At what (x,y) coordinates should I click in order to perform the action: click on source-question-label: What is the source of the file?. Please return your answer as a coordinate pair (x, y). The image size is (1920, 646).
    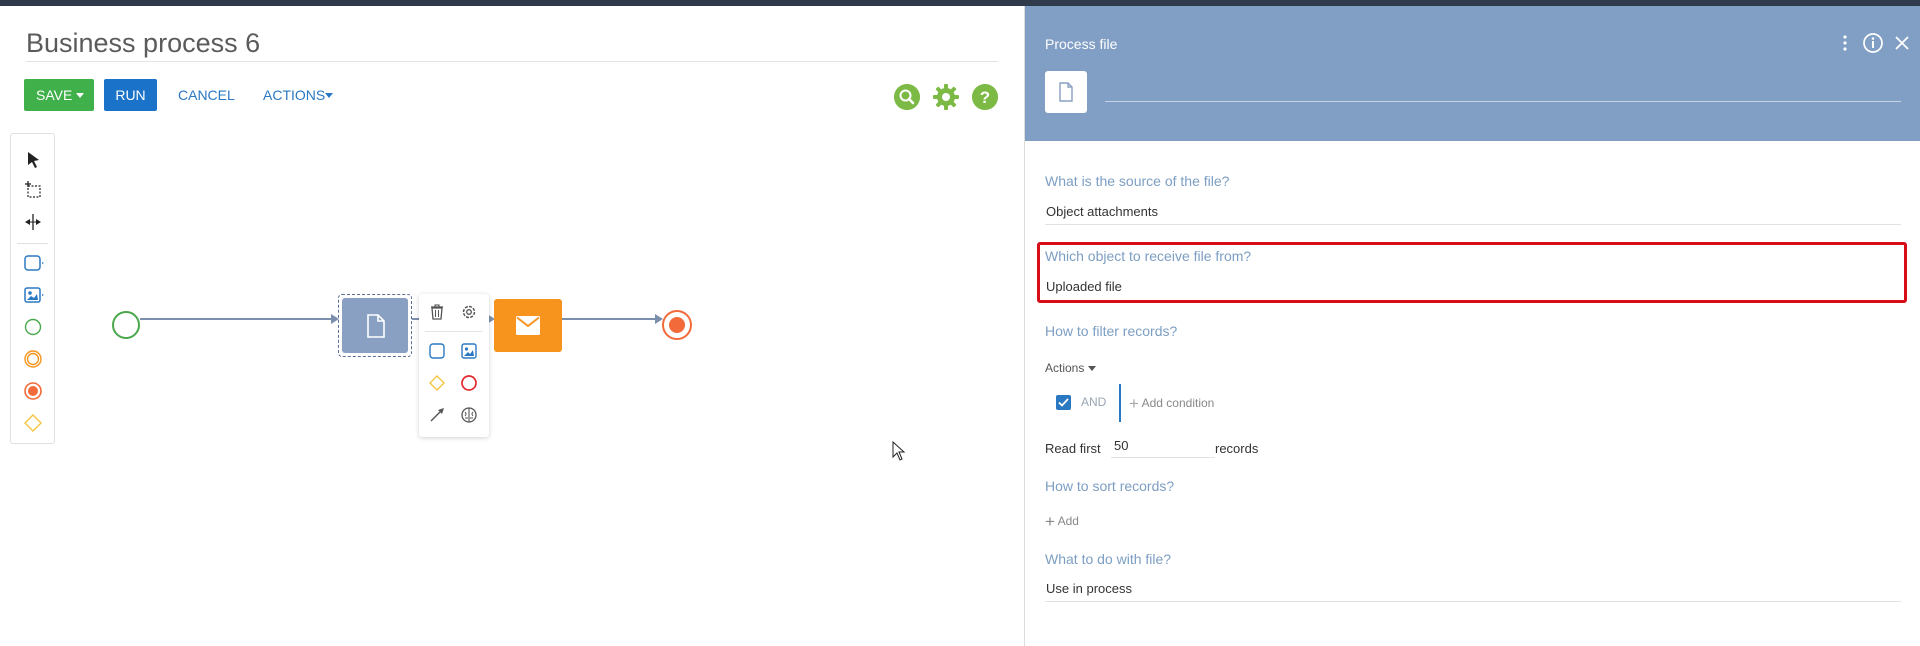
    Looking at the image, I should click on (1137, 181).